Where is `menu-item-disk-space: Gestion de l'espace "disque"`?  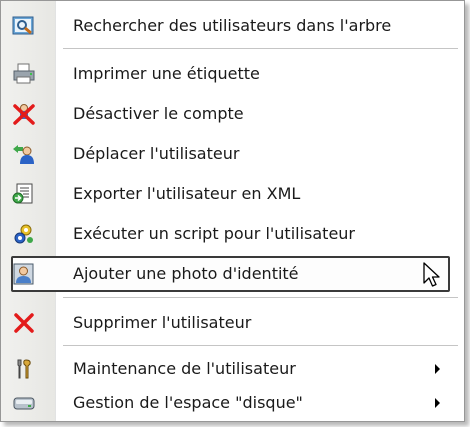 menu-item-disk-space: Gestion de l'espace "disque" is located at coordinates (232, 403).